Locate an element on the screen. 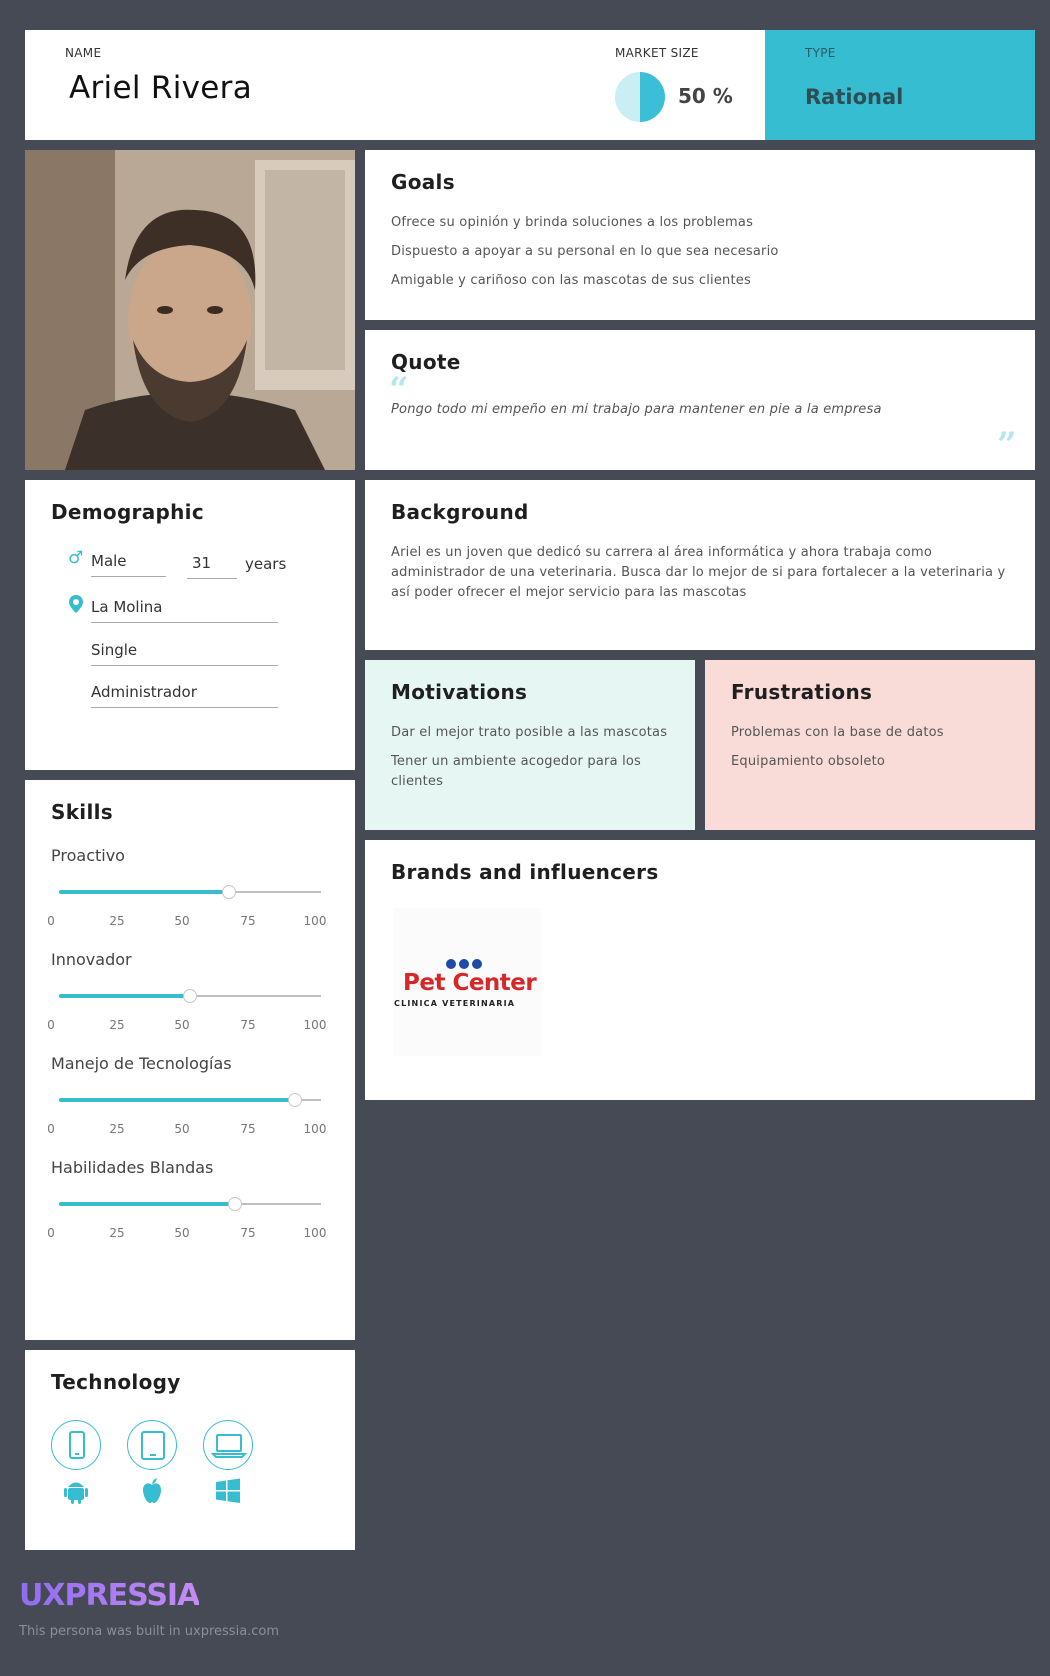  uxpressia-logo: UXPRESSIA is located at coordinates (109, 1595).